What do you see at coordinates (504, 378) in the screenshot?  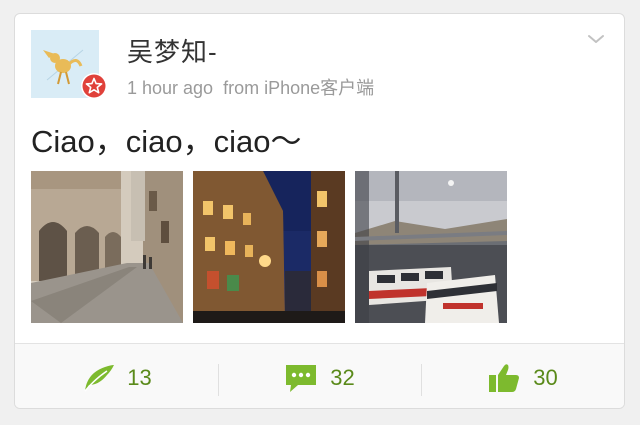 I see `thumbs-up-icon` at bounding box center [504, 378].